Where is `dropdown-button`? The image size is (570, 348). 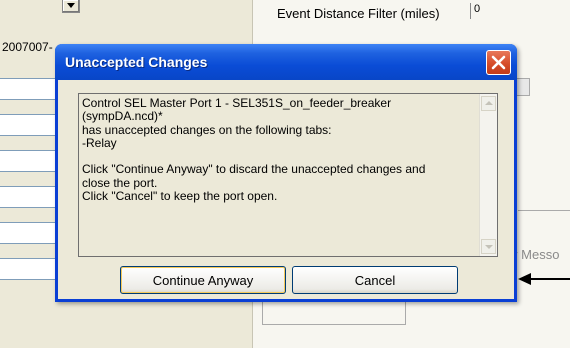
dropdown-button is located at coordinates (71, 6).